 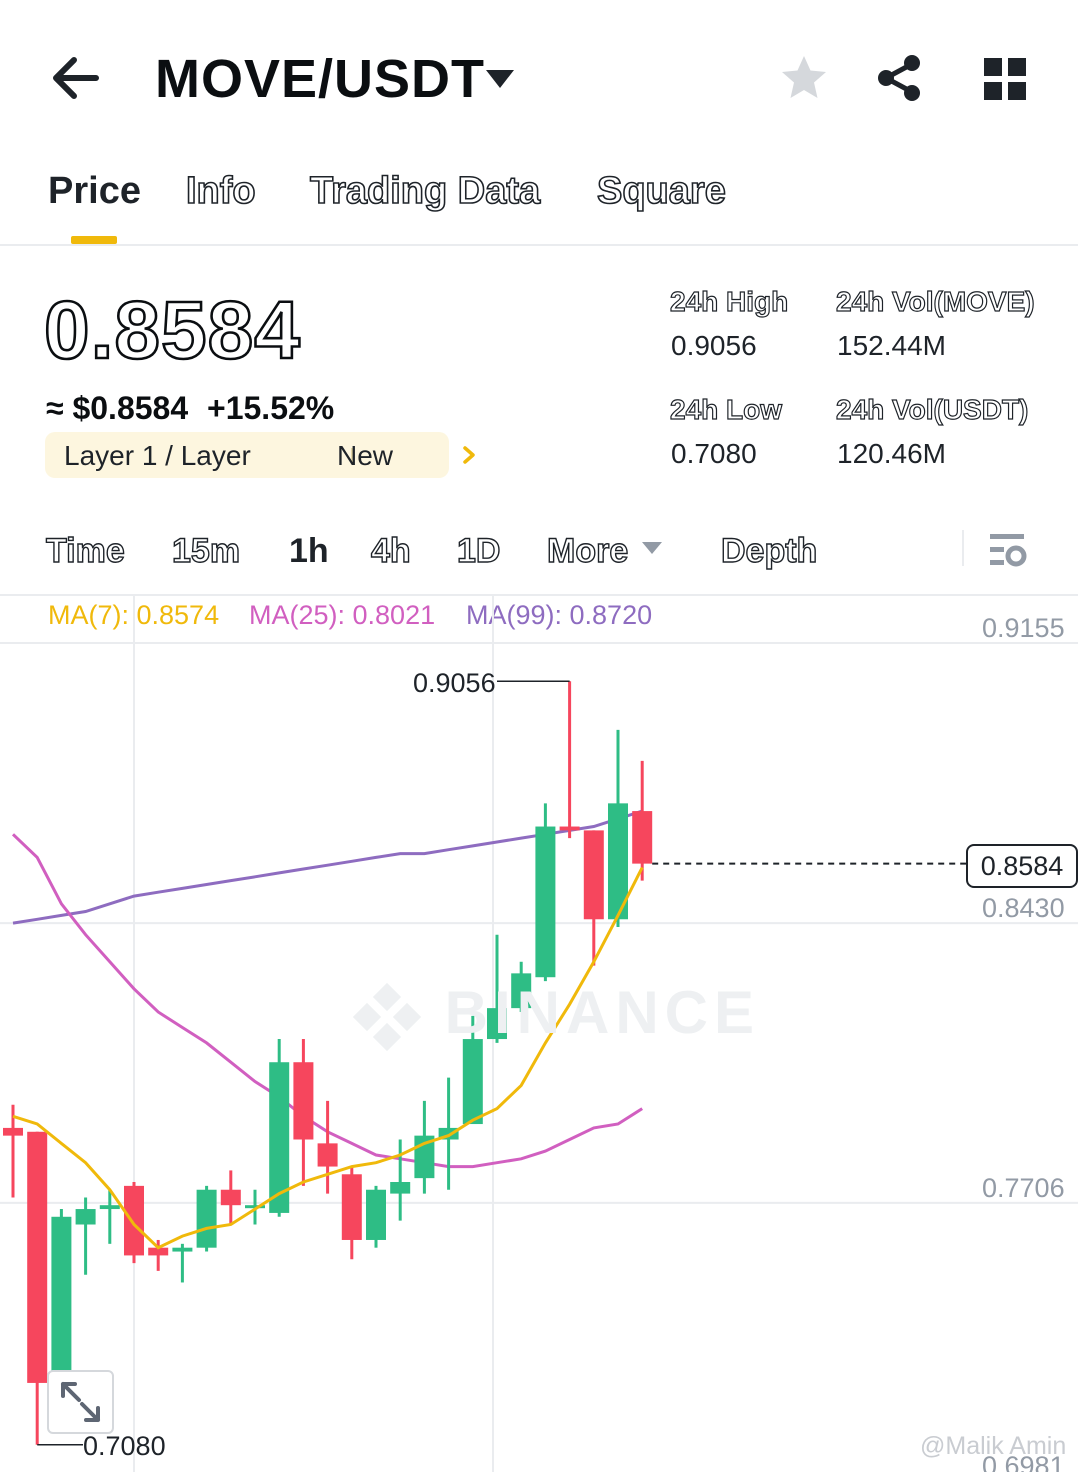 What do you see at coordinates (891, 453) in the screenshot?
I see `vol-quote-value: 120.46M` at bounding box center [891, 453].